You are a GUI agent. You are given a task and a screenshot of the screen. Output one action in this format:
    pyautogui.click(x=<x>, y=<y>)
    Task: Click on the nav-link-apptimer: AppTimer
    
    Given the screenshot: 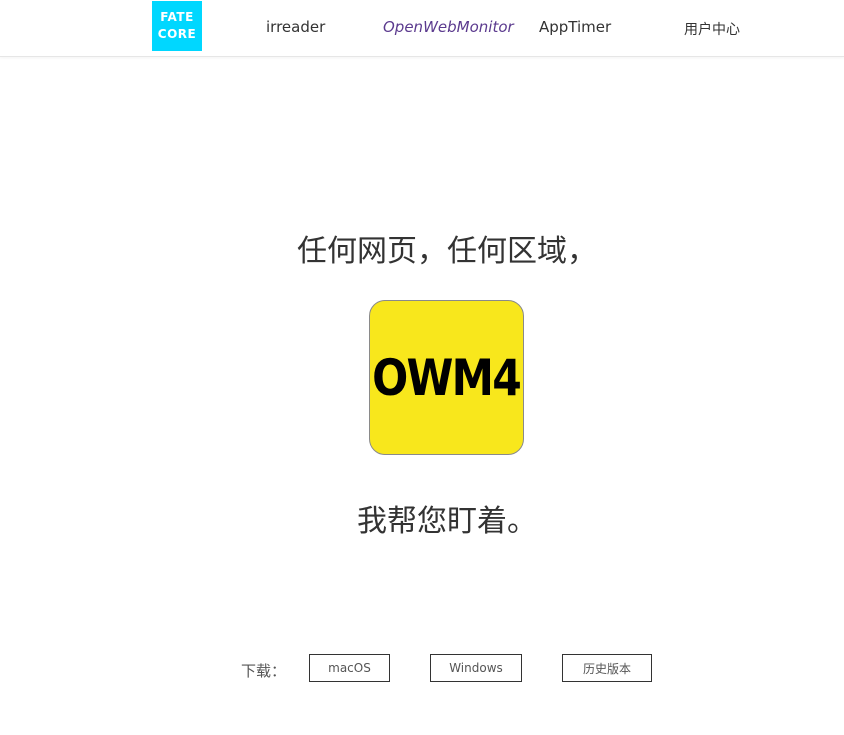 What is the action you would take?
    pyautogui.click(x=575, y=27)
    